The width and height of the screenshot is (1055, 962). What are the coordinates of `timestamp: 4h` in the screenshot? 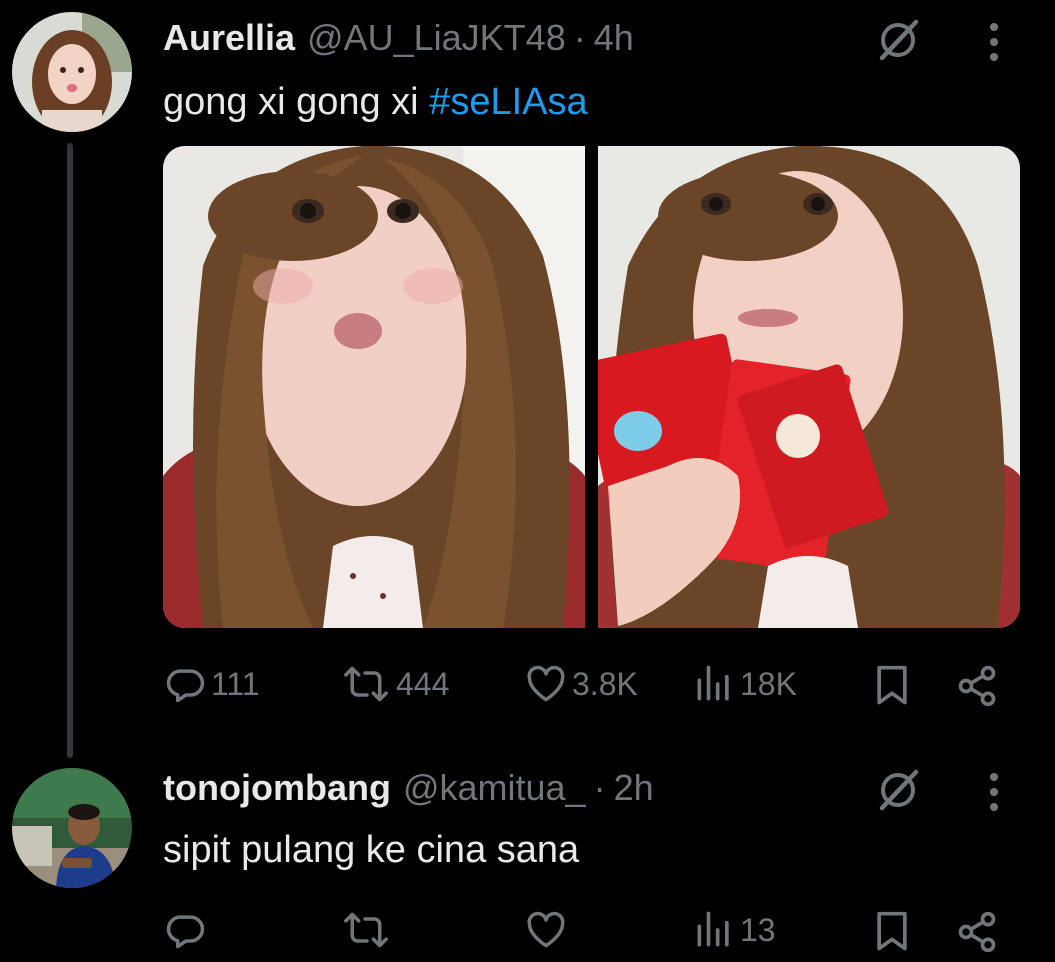 It's located at (614, 38).